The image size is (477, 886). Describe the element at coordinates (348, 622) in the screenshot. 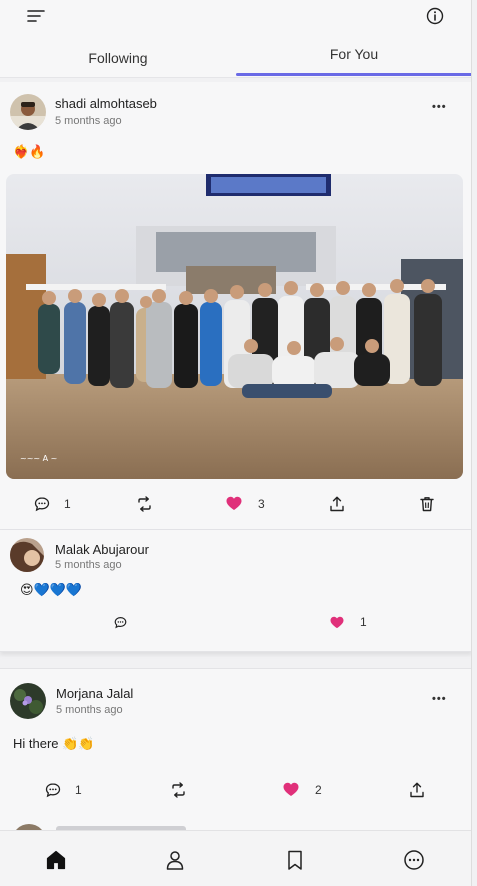

I see `reply-like-button: 1` at that location.